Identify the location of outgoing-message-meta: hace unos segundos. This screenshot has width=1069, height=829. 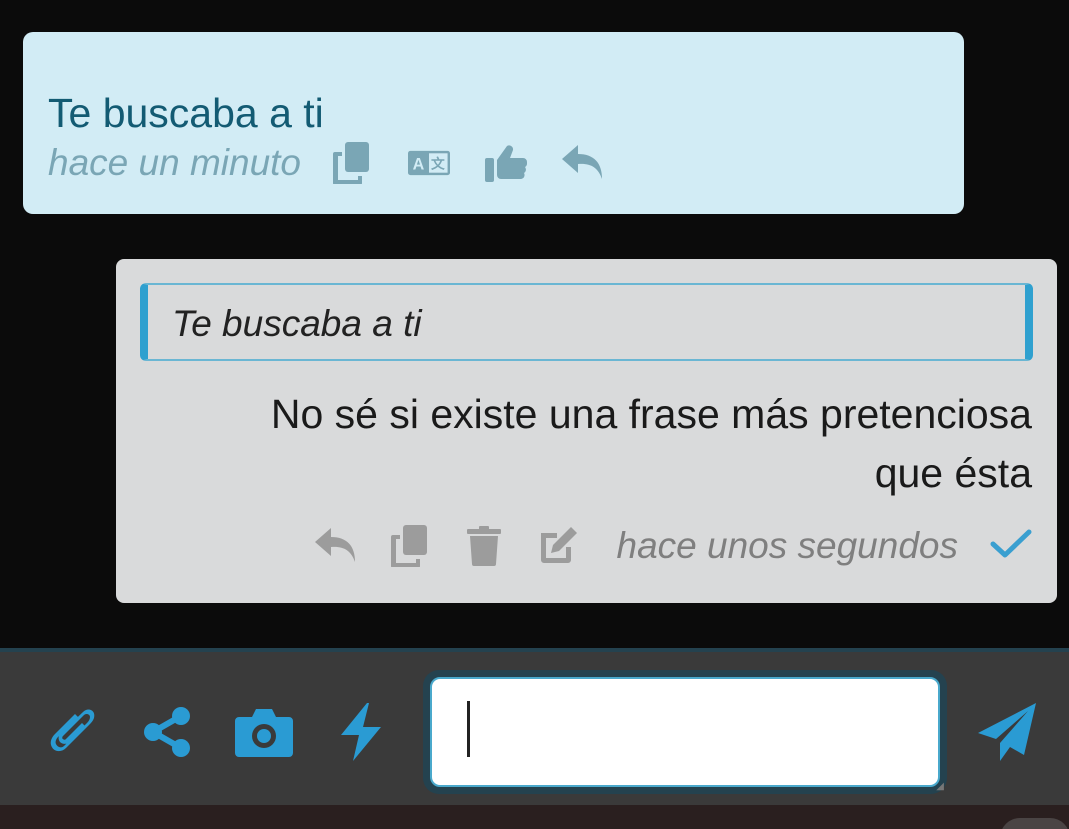
(658, 546).